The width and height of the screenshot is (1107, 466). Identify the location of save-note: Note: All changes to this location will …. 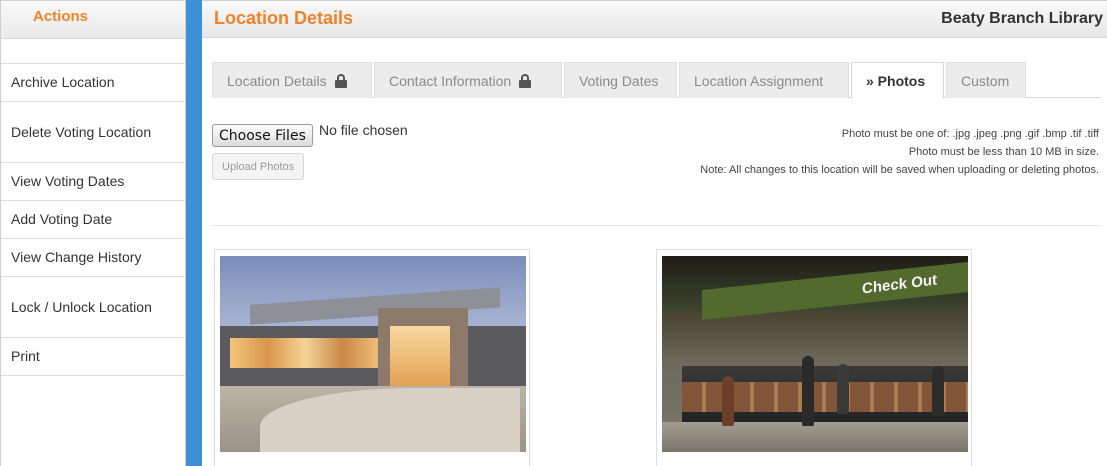
(899, 170).